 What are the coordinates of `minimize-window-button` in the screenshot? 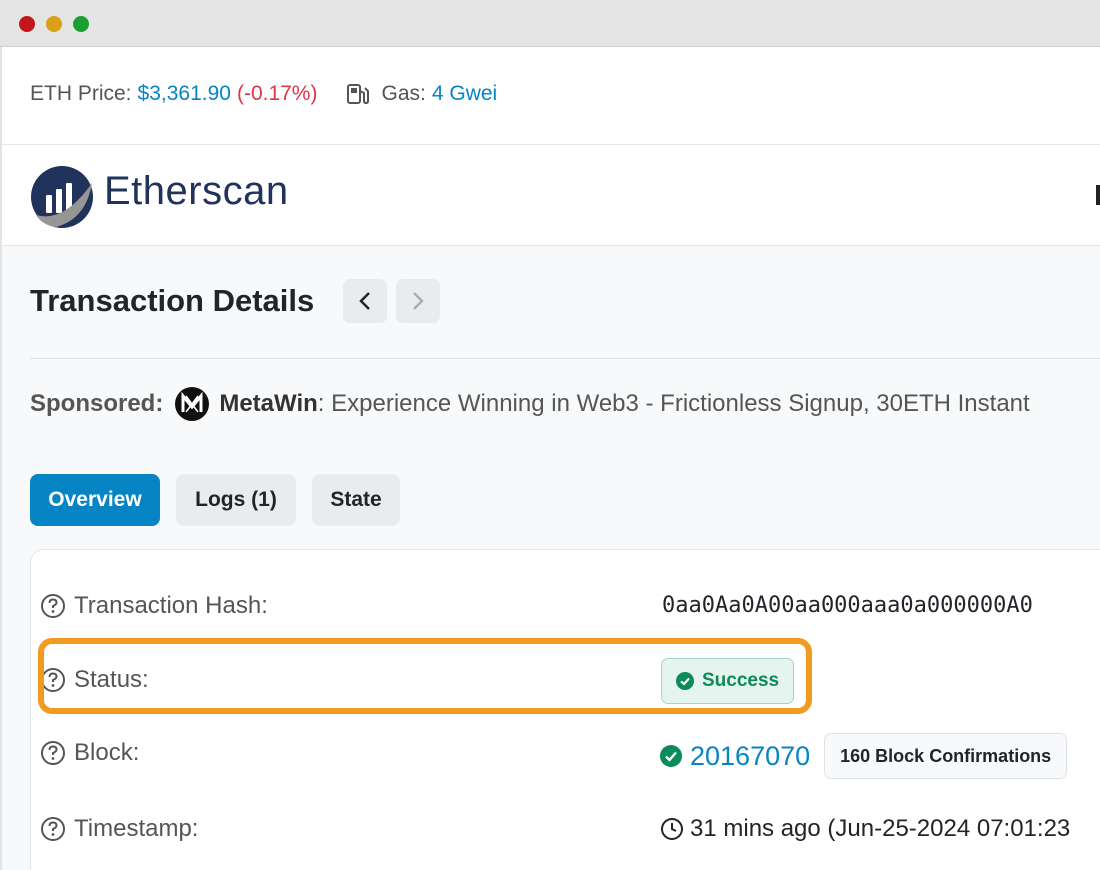 It's located at (54, 24).